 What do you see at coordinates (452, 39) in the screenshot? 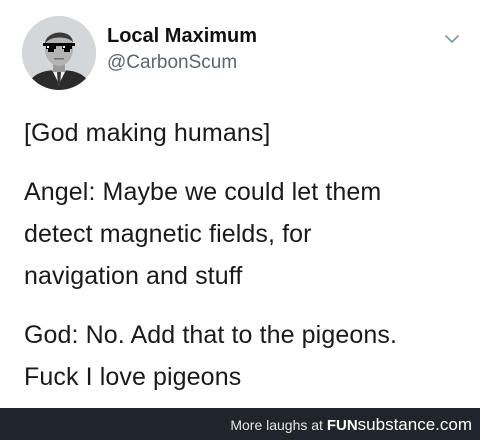
I see `chevron-down-icon` at bounding box center [452, 39].